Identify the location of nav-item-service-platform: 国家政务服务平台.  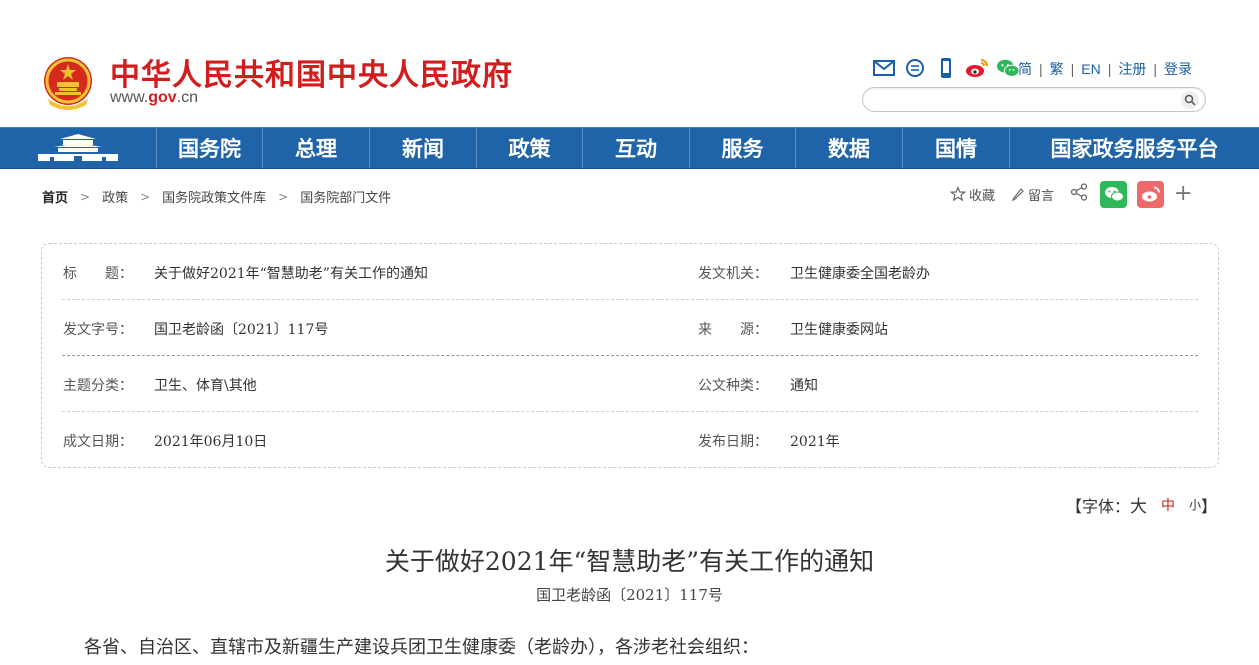
(1134, 148).